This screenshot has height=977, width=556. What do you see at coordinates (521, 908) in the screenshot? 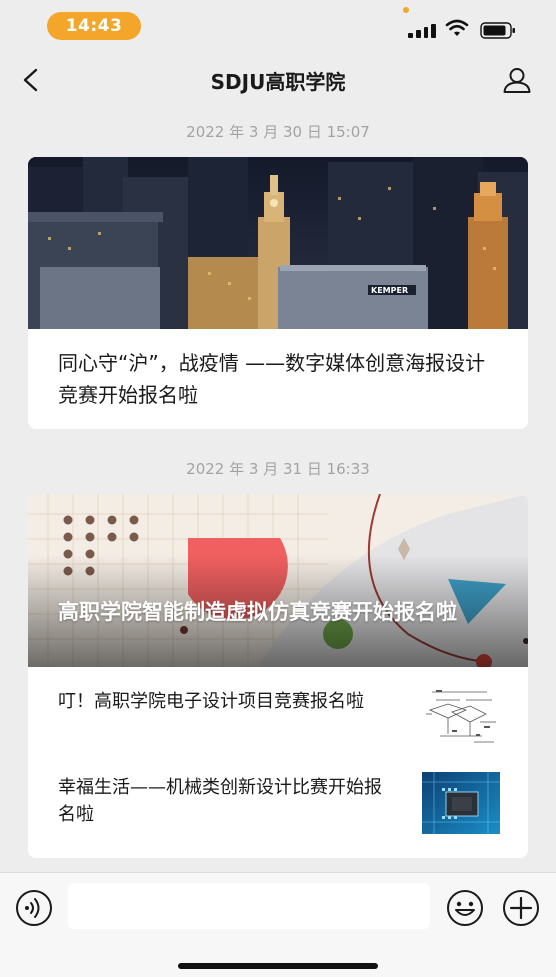
I see `plus-icon` at bounding box center [521, 908].